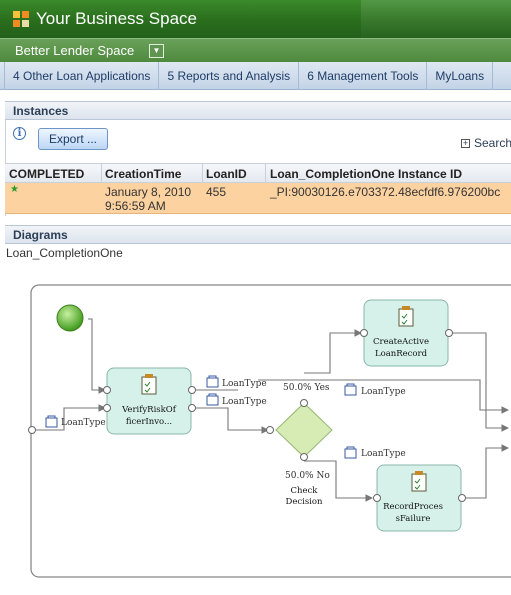 The width and height of the screenshot is (511, 595). I want to click on data-association-loantype-1: LoanType, so click(75, 421).